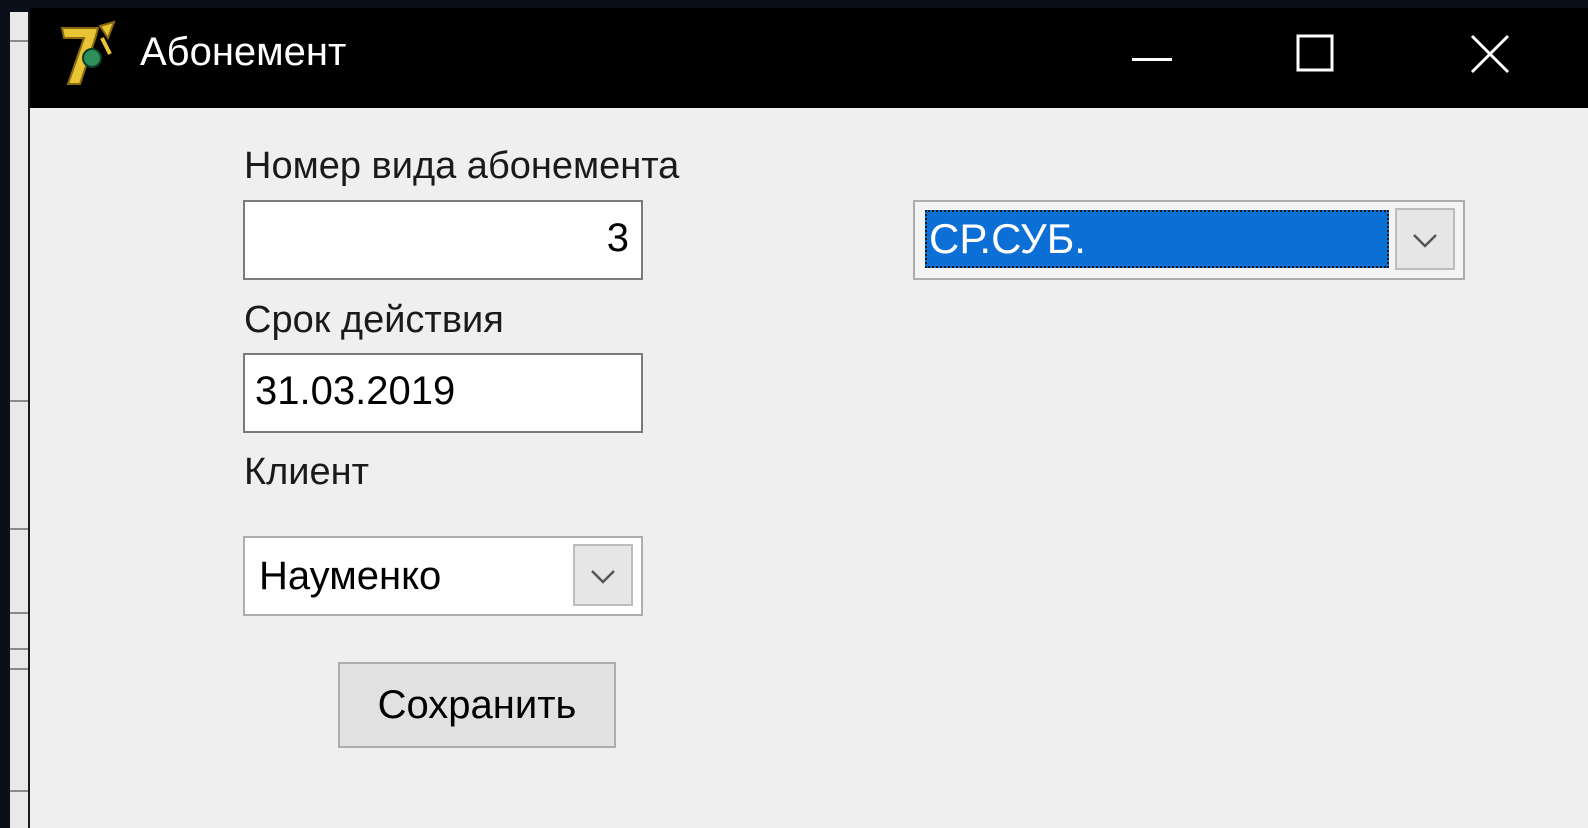  I want to click on background-window-border, so click(20, 420).